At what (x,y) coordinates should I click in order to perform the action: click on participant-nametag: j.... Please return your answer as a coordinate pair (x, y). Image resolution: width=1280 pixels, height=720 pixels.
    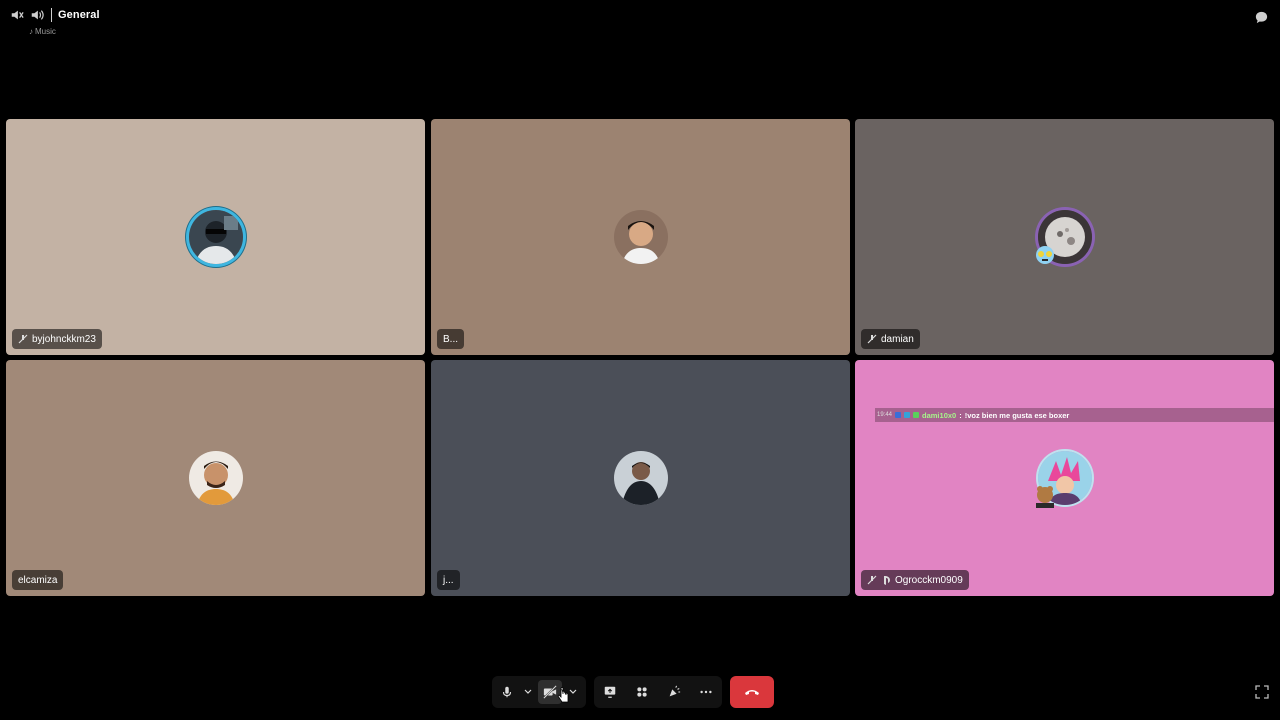
    Looking at the image, I should click on (448, 580).